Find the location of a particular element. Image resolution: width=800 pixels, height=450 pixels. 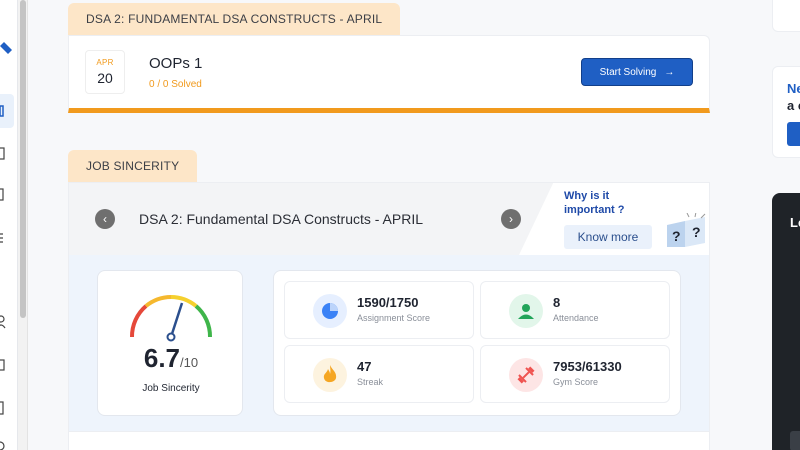

job-sincerity-footer is located at coordinates (389, 440).